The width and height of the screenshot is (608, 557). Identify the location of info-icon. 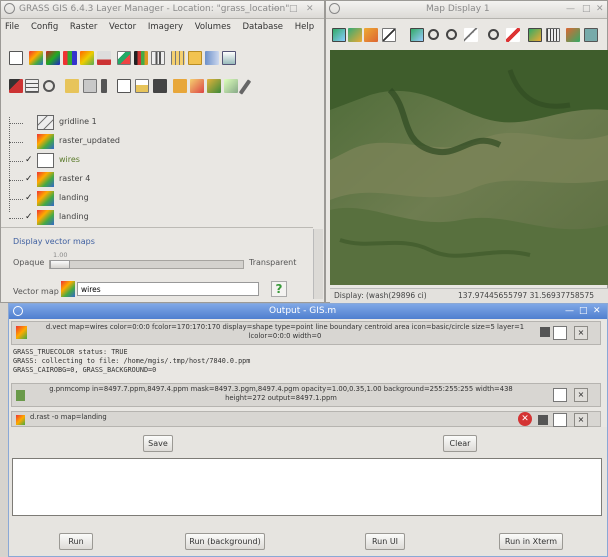
(104, 86).